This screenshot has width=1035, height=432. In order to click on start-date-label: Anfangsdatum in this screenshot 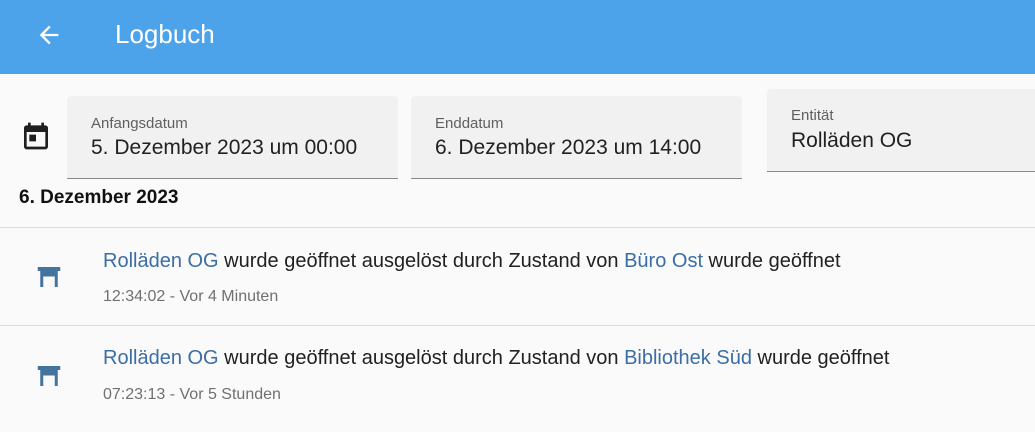, I will do `click(139, 123)`.